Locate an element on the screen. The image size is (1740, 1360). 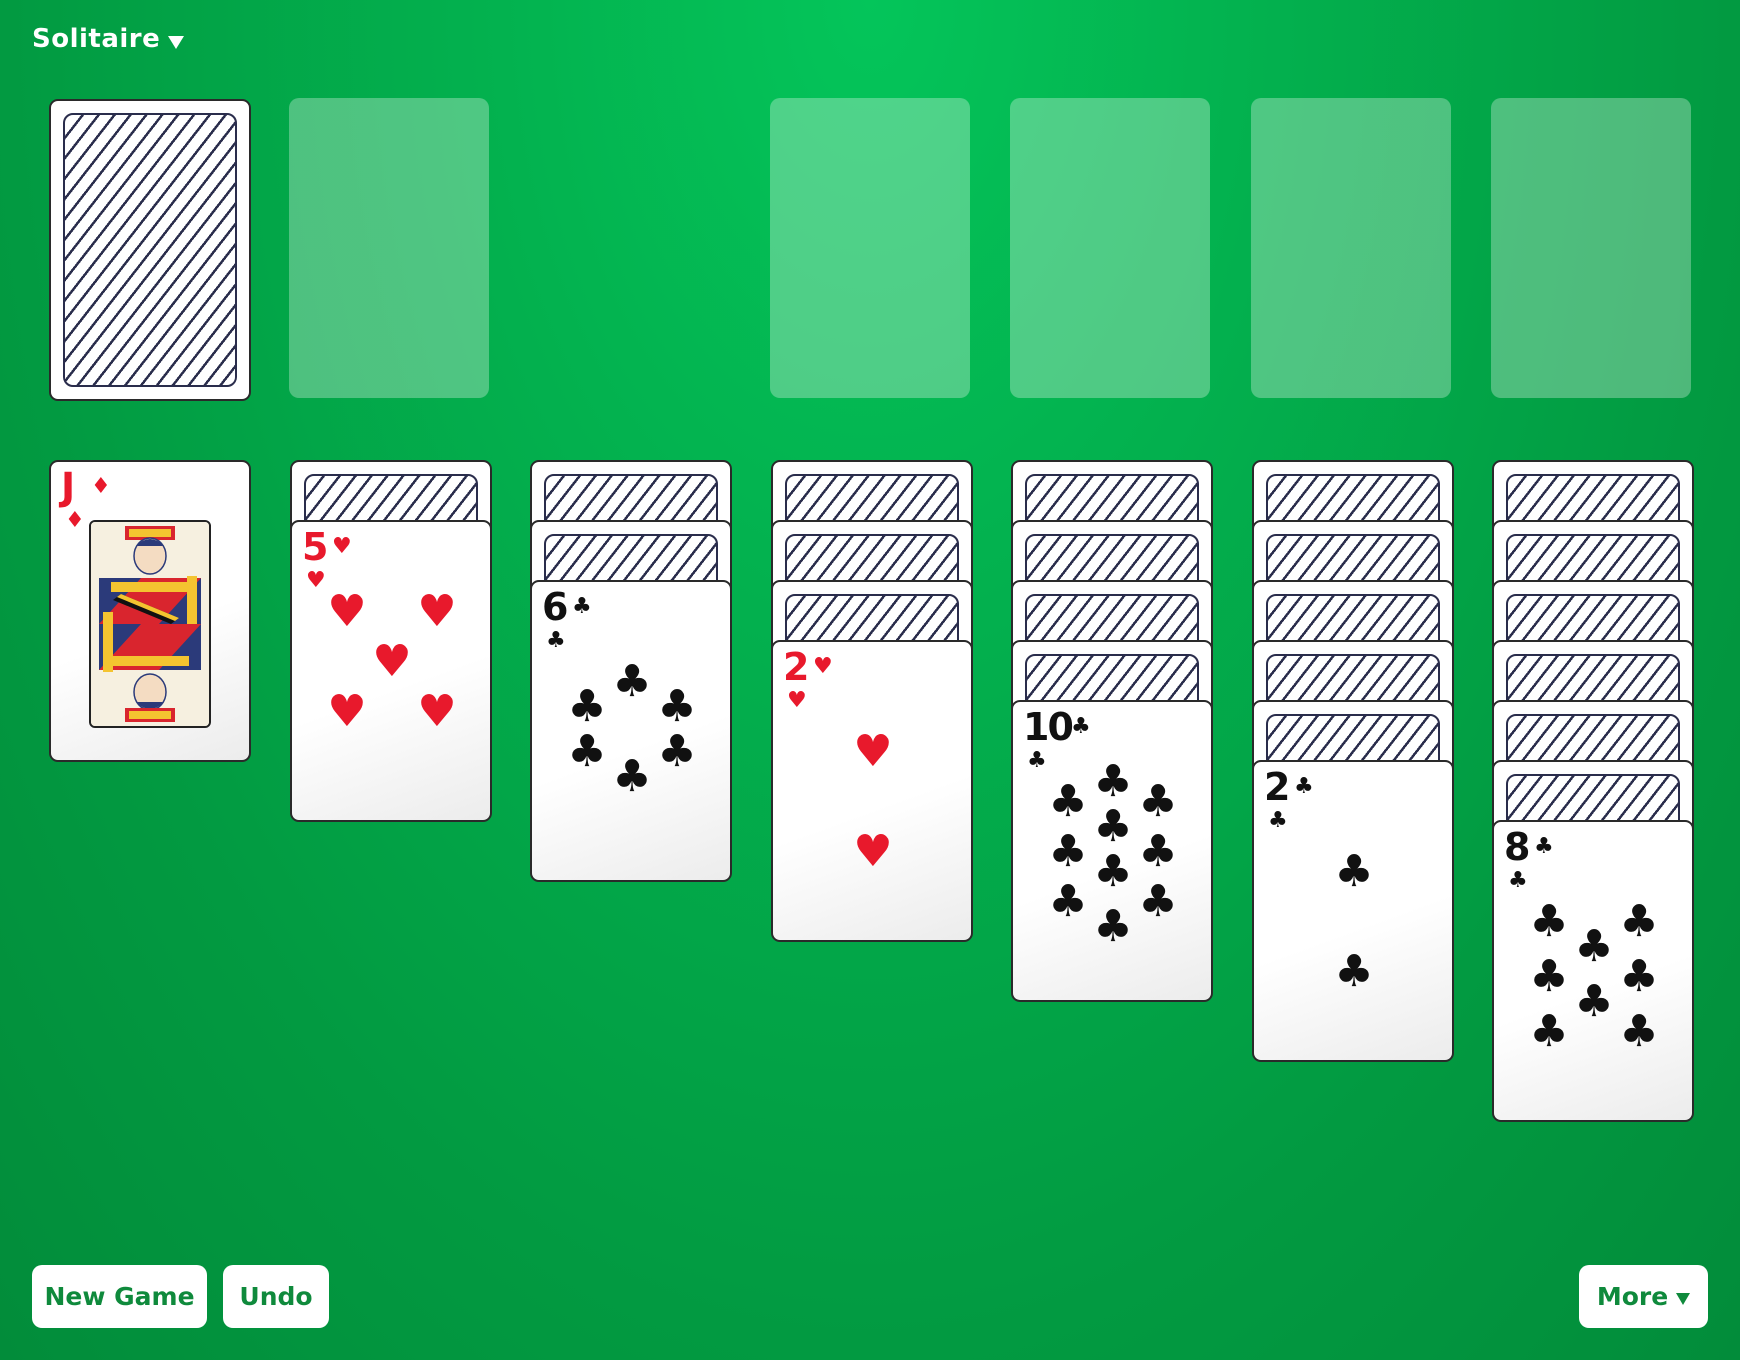
playing-card: J ♦ ♦ is located at coordinates (150, 611).